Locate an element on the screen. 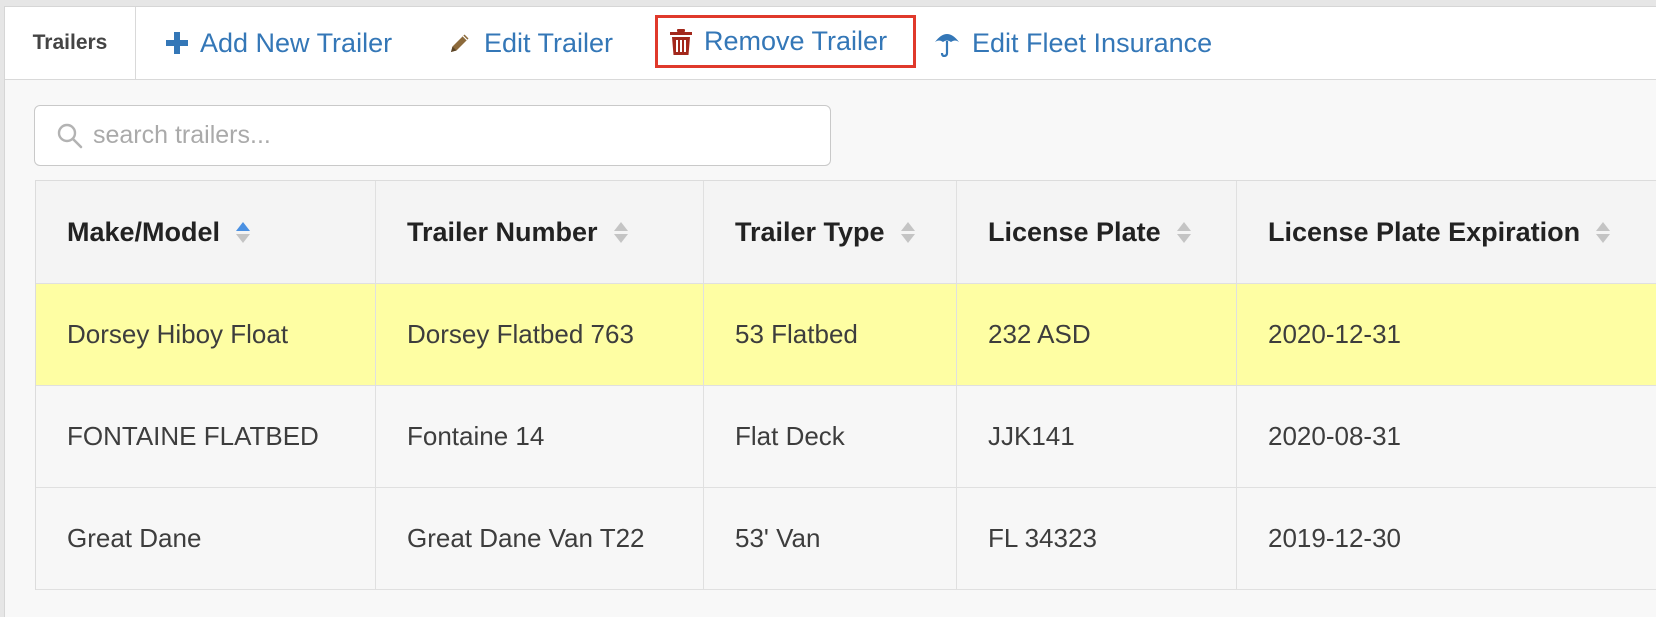  table-cell: 53 Flatbed is located at coordinates (830, 334).